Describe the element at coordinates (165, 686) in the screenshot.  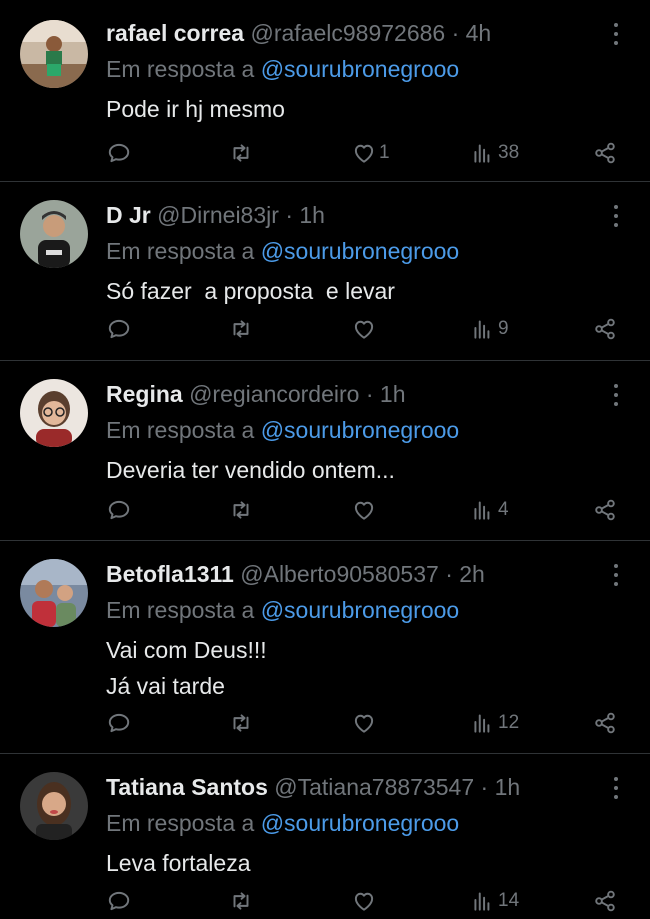
I see `tweet-text-line: Já vai tarde` at that location.